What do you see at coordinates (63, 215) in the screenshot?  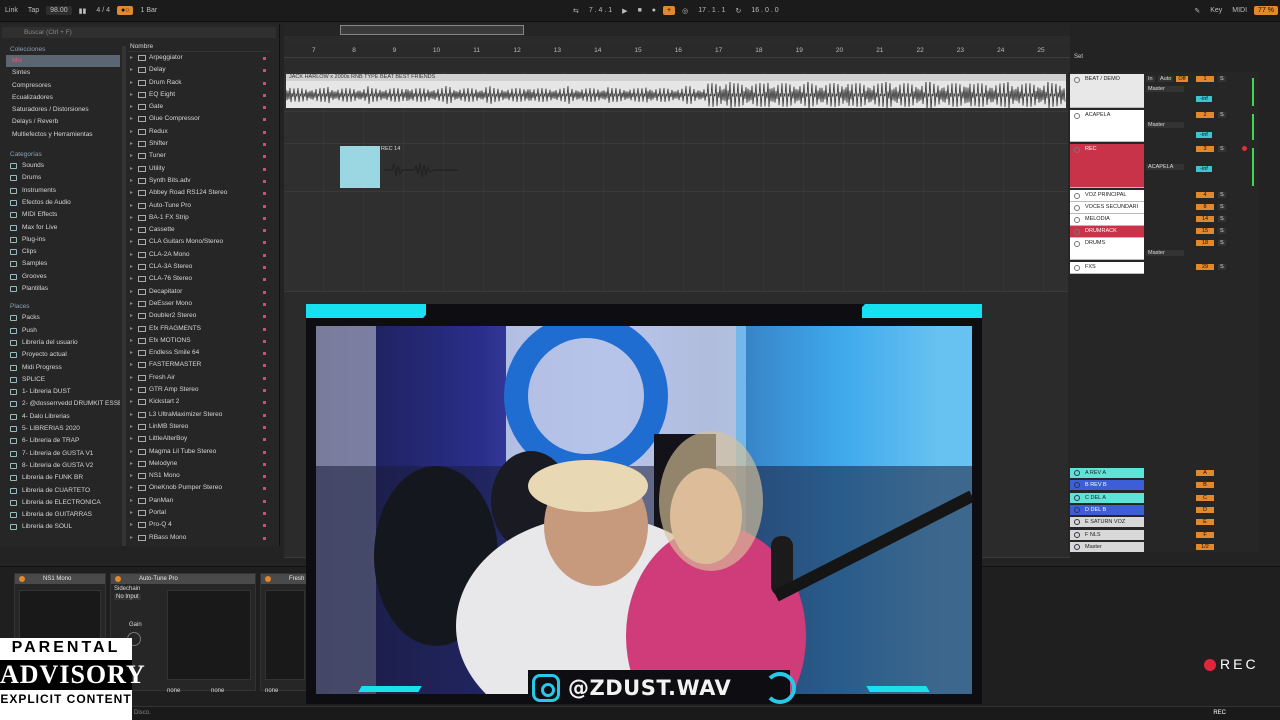 I see `category-item: MIDI Effects` at bounding box center [63, 215].